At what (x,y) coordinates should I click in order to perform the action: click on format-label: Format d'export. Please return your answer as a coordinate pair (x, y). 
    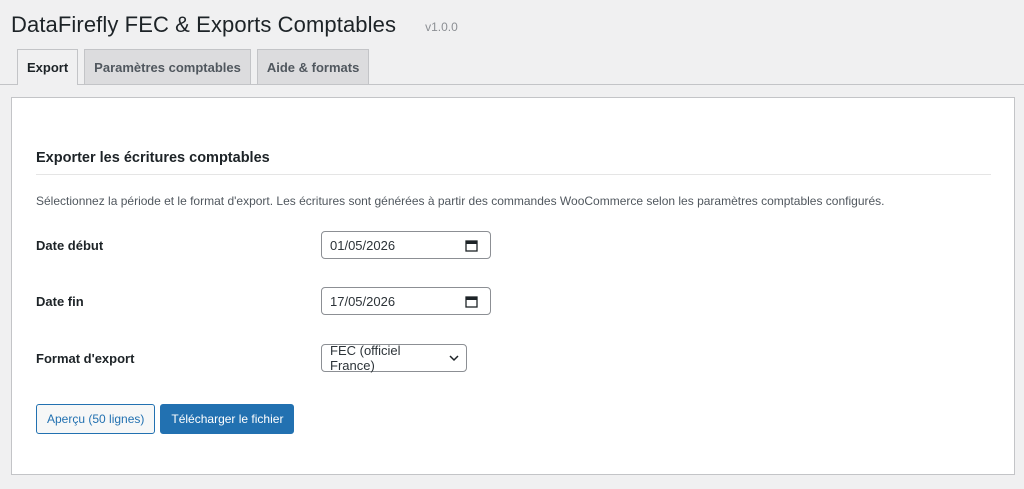
    Looking at the image, I should click on (85, 358).